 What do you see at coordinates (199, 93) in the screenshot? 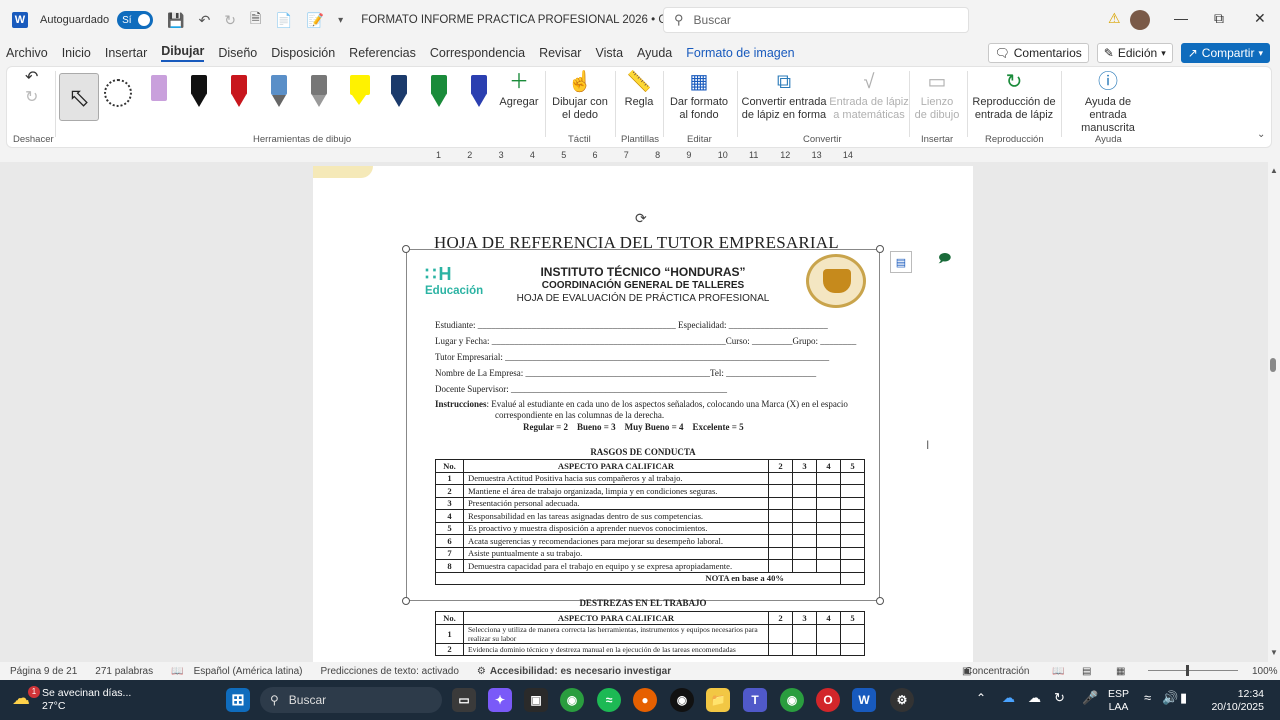
I see `pen-black-icon` at bounding box center [199, 93].